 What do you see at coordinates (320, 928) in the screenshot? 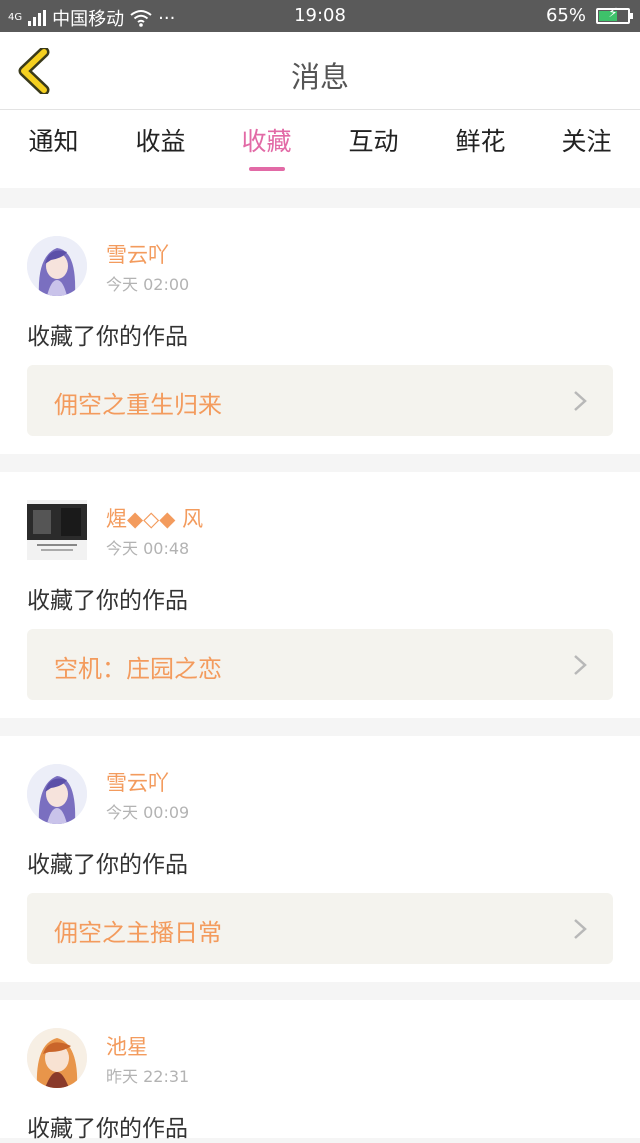
I see `work-link: 佣空之主播日常` at bounding box center [320, 928].